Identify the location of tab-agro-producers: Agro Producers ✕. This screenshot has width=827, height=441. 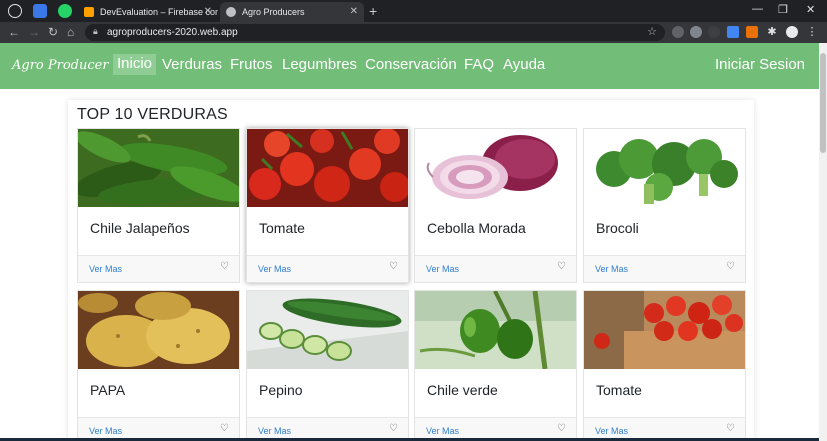
(292, 12).